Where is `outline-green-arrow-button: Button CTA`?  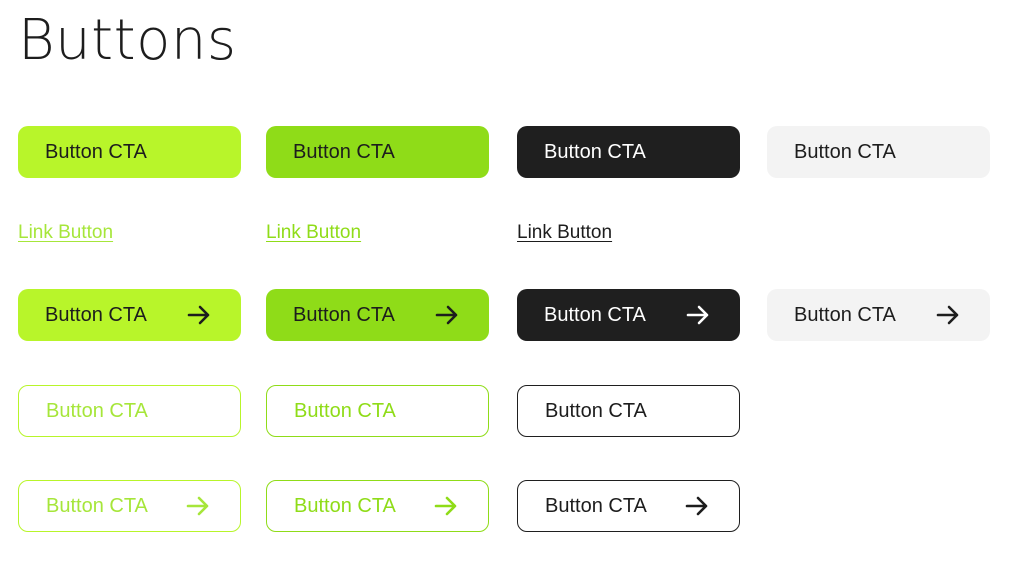
outline-green-arrow-button: Button CTA is located at coordinates (377, 506).